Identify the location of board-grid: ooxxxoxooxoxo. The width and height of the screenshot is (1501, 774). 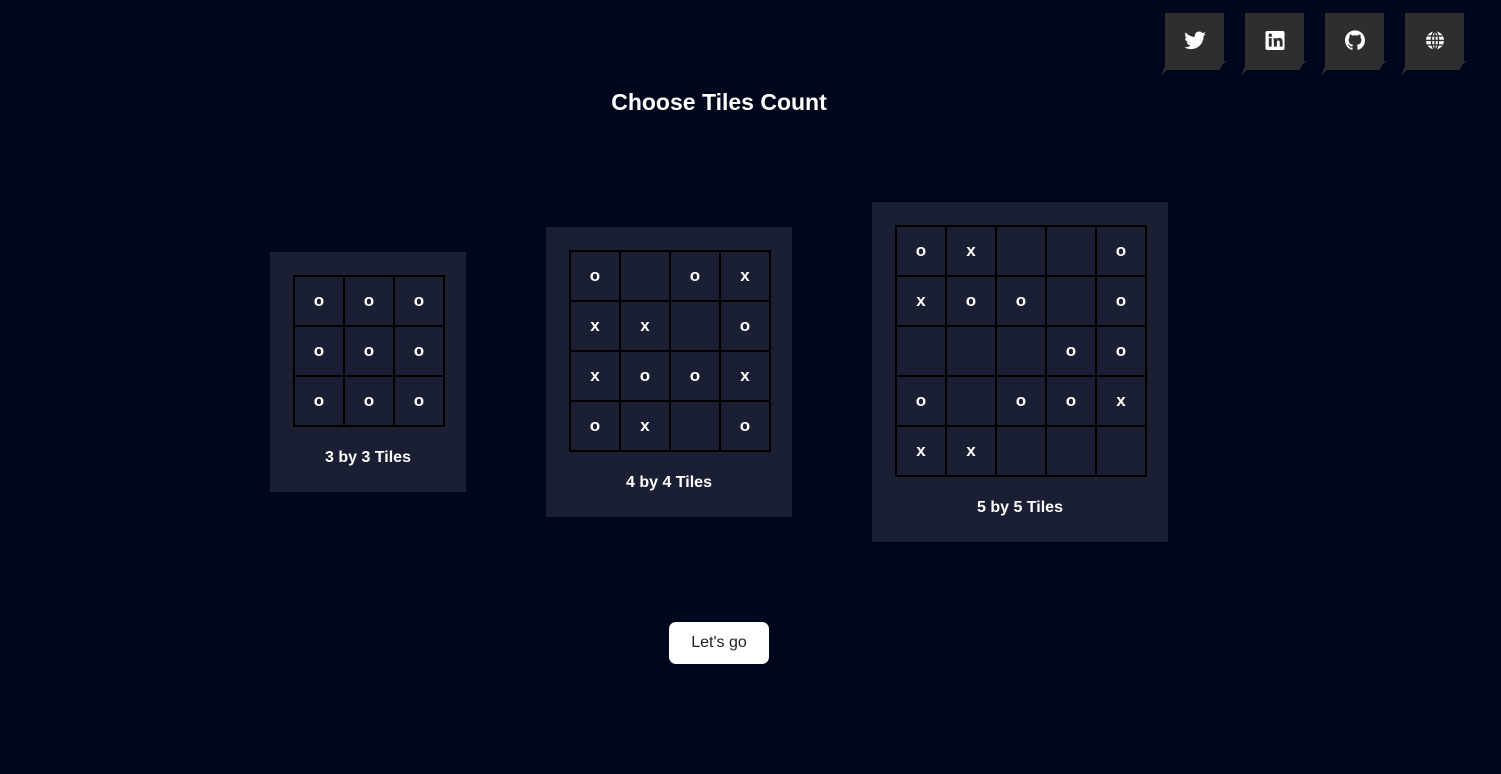
(670, 351).